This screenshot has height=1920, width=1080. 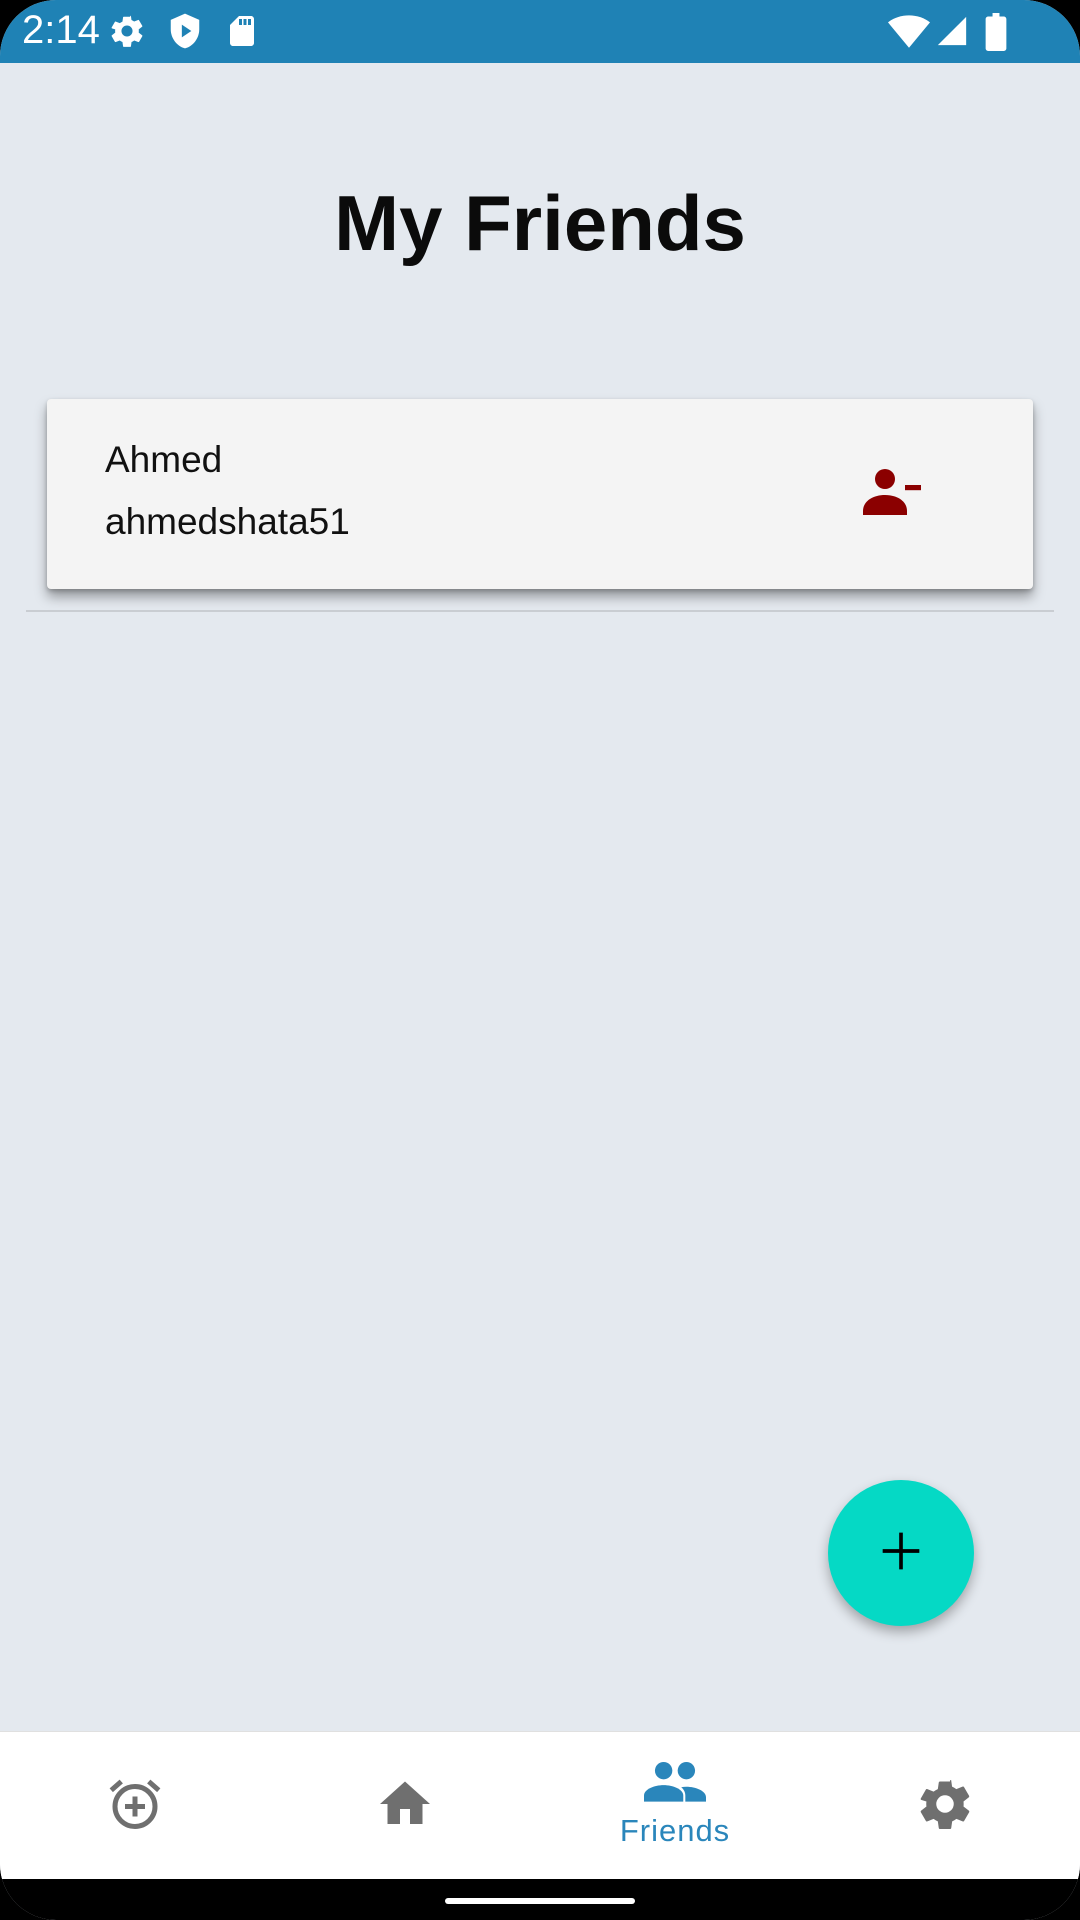 What do you see at coordinates (675, 1783) in the screenshot?
I see `people-icon` at bounding box center [675, 1783].